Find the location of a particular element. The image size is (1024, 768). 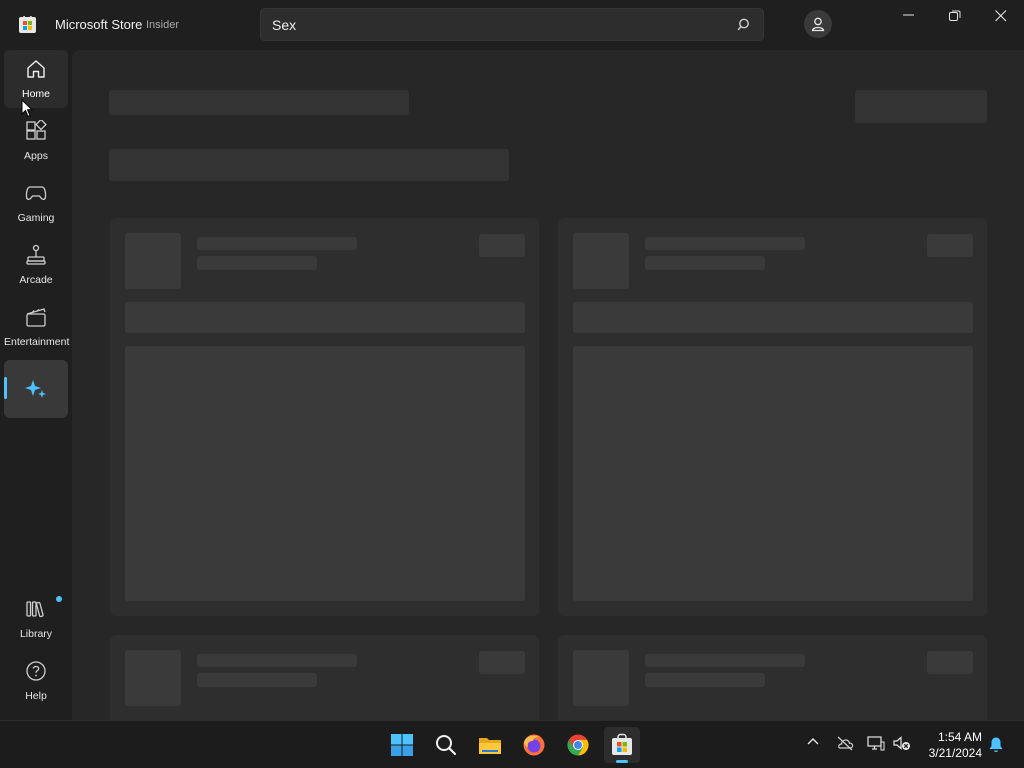

clock-date: 3/21/2024 is located at coordinates (955, 753).